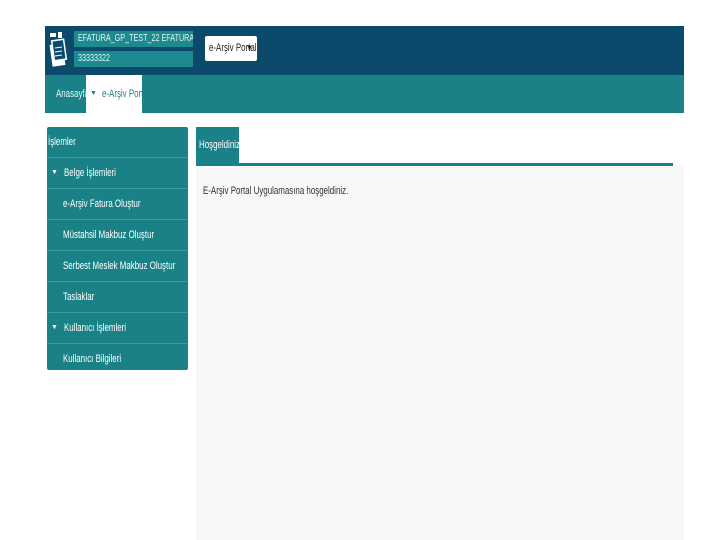 The width and height of the screenshot is (720, 540). I want to click on portal-select: e-Arşiv Portal ▼, so click(231, 48).